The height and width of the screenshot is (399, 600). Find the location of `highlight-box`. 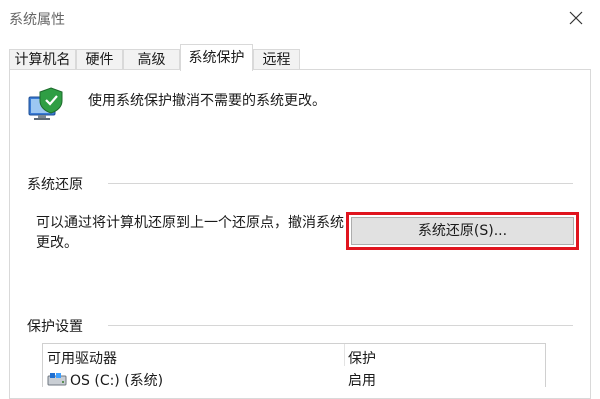

highlight-box is located at coordinates (462, 231).